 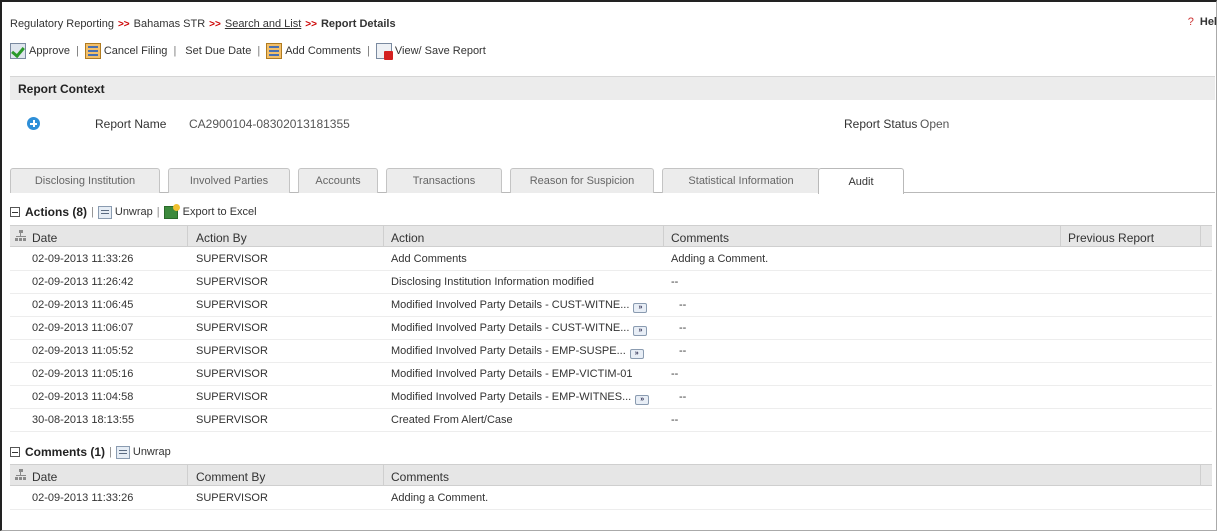 I want to click on column-header-action: Action, so click(x=407, y=238).